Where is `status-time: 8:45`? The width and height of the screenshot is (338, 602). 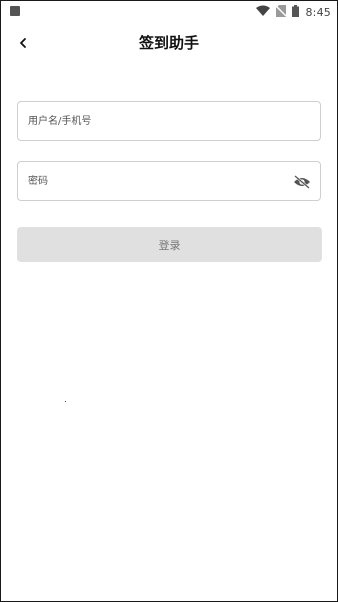 status-time: 8:45 is located at coordinates (318, 12).